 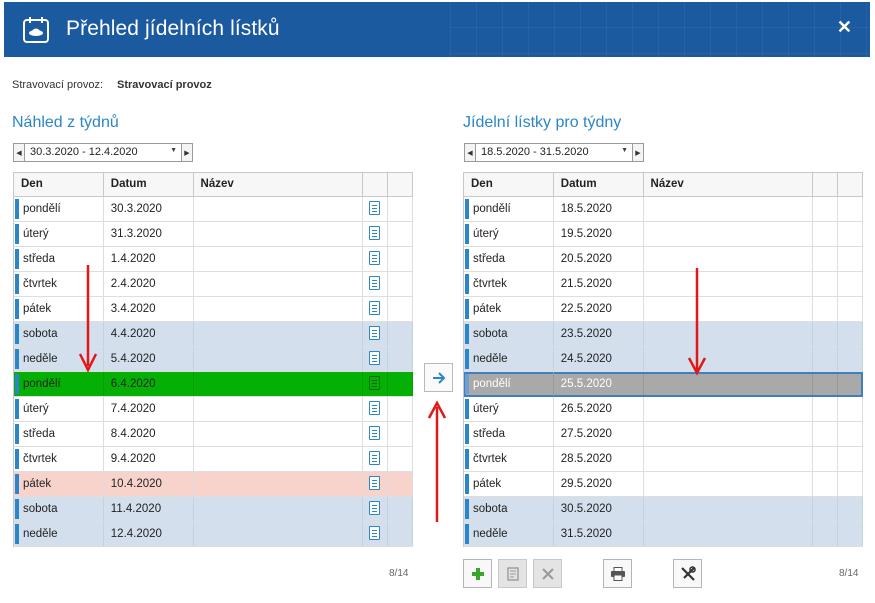 What do you see at coordinates (509, 259) in the screenshot?
I see `cell-den: středa` at bounding box center [509, 259].